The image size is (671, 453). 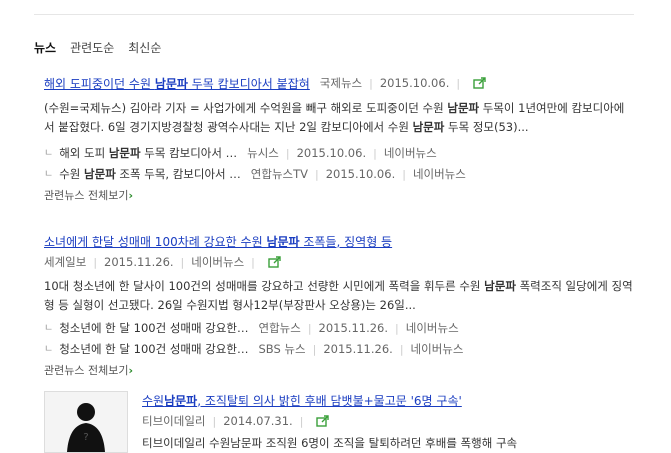 I want to click on related-source: 뉴시스, so click(x=263, y=153).